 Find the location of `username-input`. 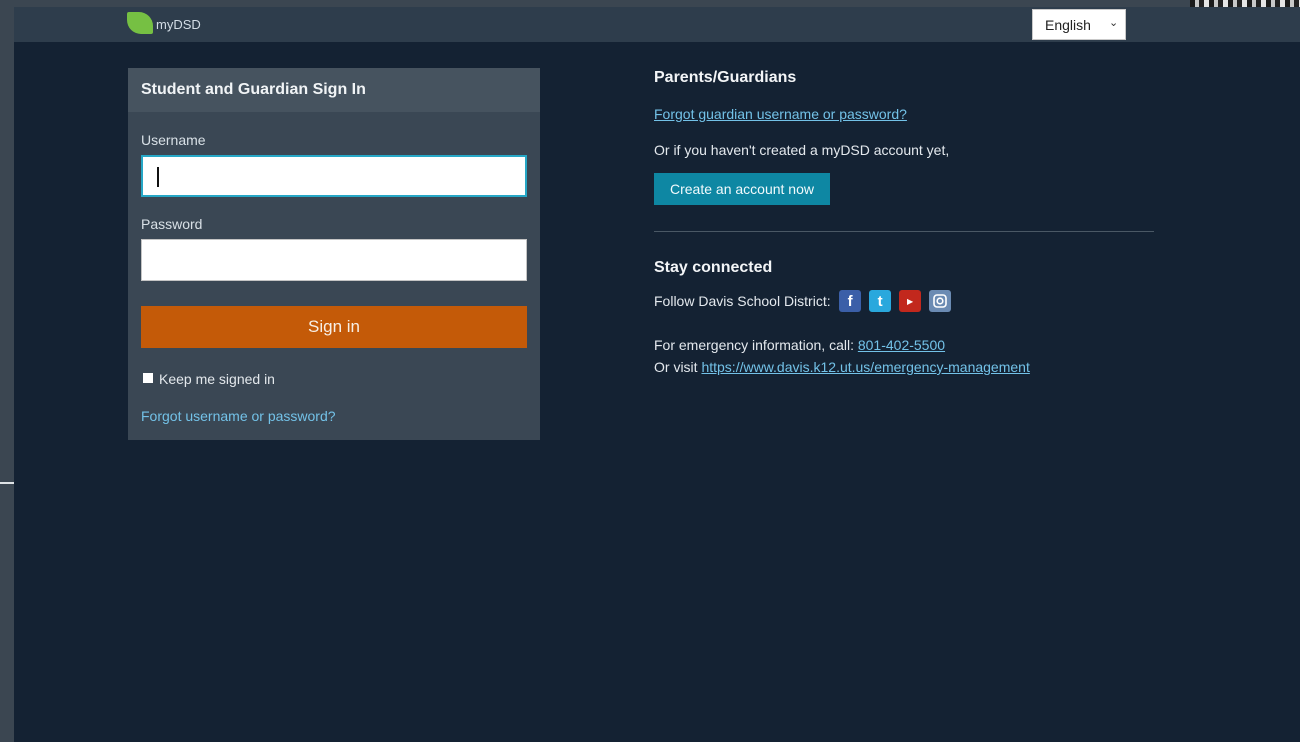

username-input is located at coordinates (334, 176).